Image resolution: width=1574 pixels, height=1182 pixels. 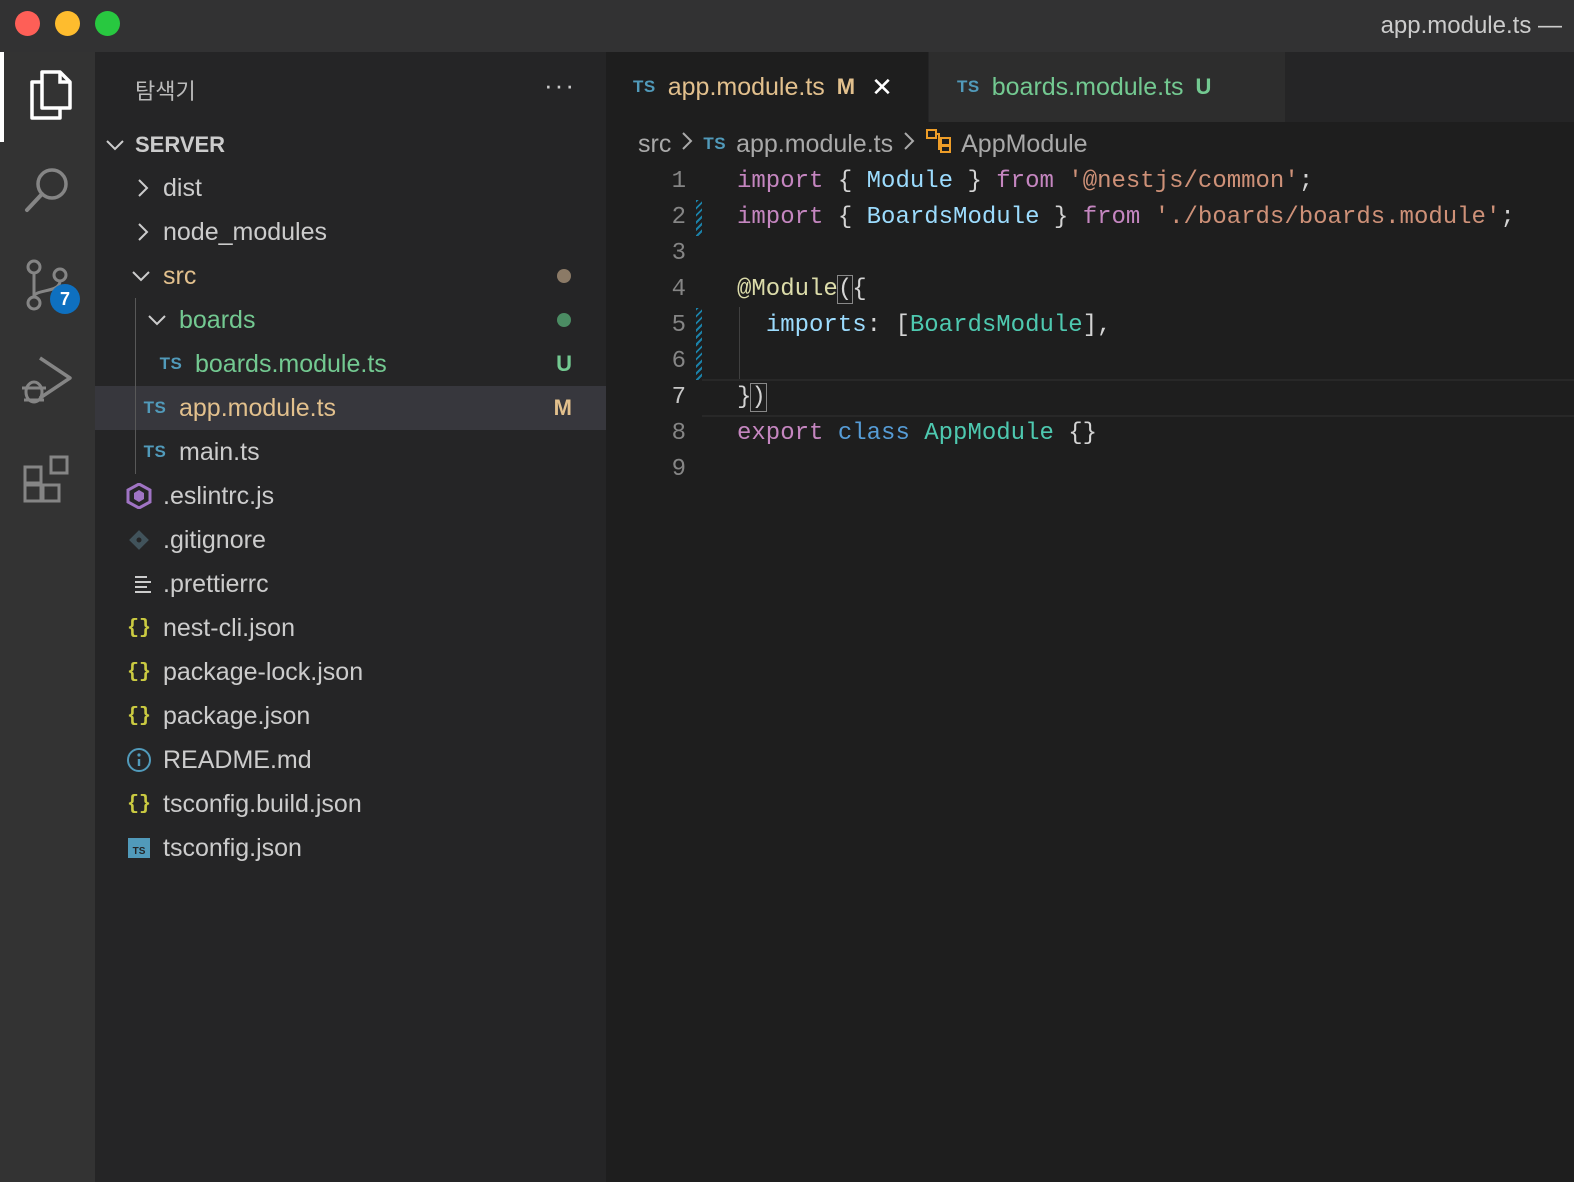 I want to click on line-number: 5, so click(x=678, y=325).